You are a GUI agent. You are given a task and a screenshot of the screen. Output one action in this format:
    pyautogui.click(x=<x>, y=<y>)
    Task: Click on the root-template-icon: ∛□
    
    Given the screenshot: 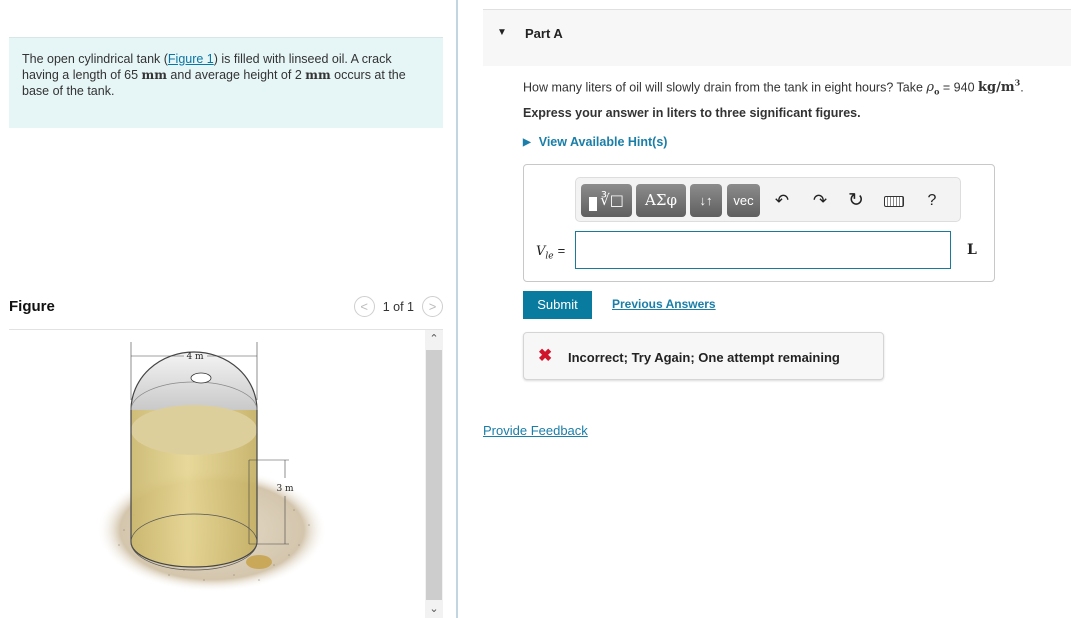 What is the action you would take?
    pyautogui.click(x=606, y=200)
    